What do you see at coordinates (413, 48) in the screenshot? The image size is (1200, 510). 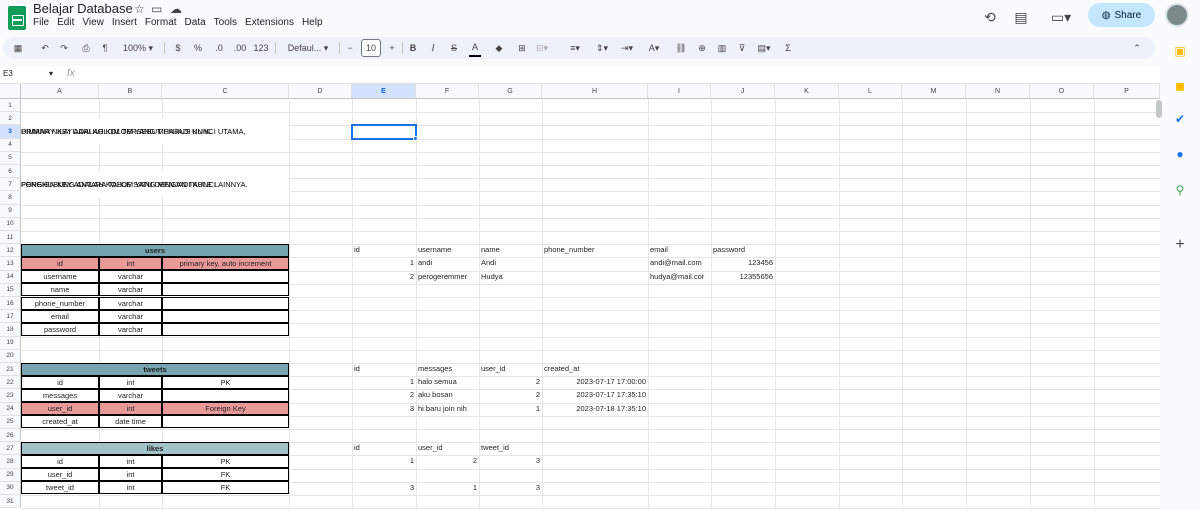 I see `bold-button: B` at bounding box center [413, 48].